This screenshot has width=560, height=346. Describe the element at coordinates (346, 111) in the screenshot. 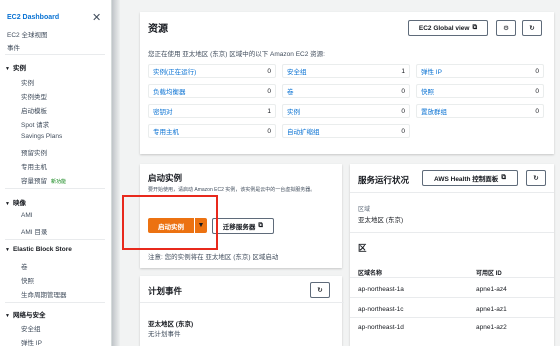

I see `resource-cell-instances: 实例 0` at that location.